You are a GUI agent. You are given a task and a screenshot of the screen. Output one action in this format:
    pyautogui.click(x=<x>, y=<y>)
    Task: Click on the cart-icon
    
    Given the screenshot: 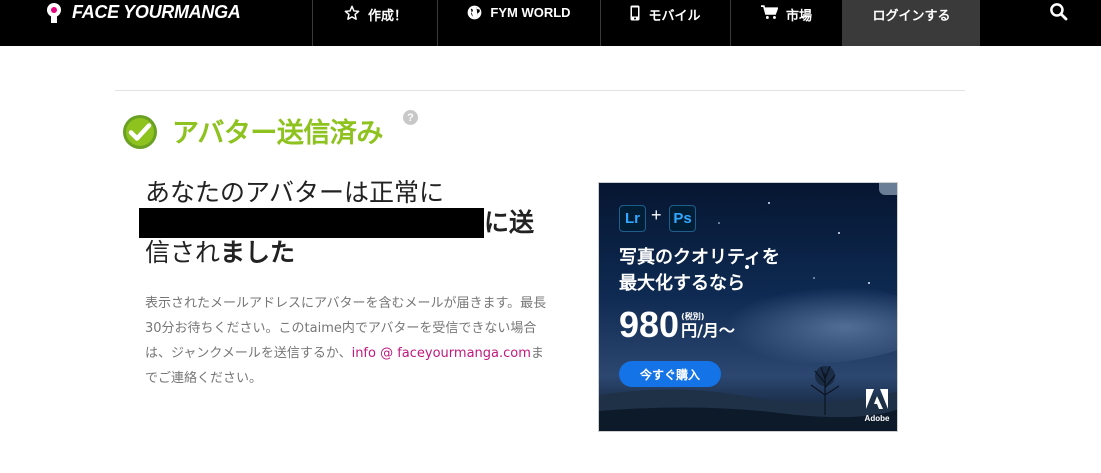 What is the action you would take?
    pyautogui.click(x=769, y=12)
    